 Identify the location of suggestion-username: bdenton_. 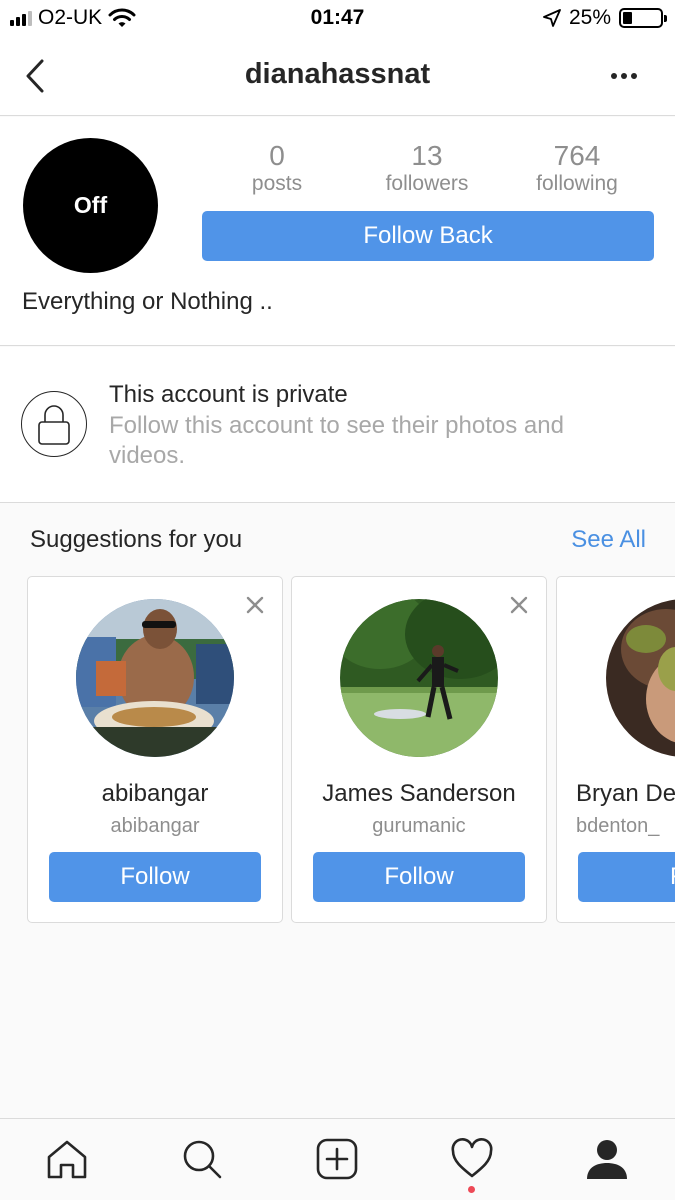
(618, 826).